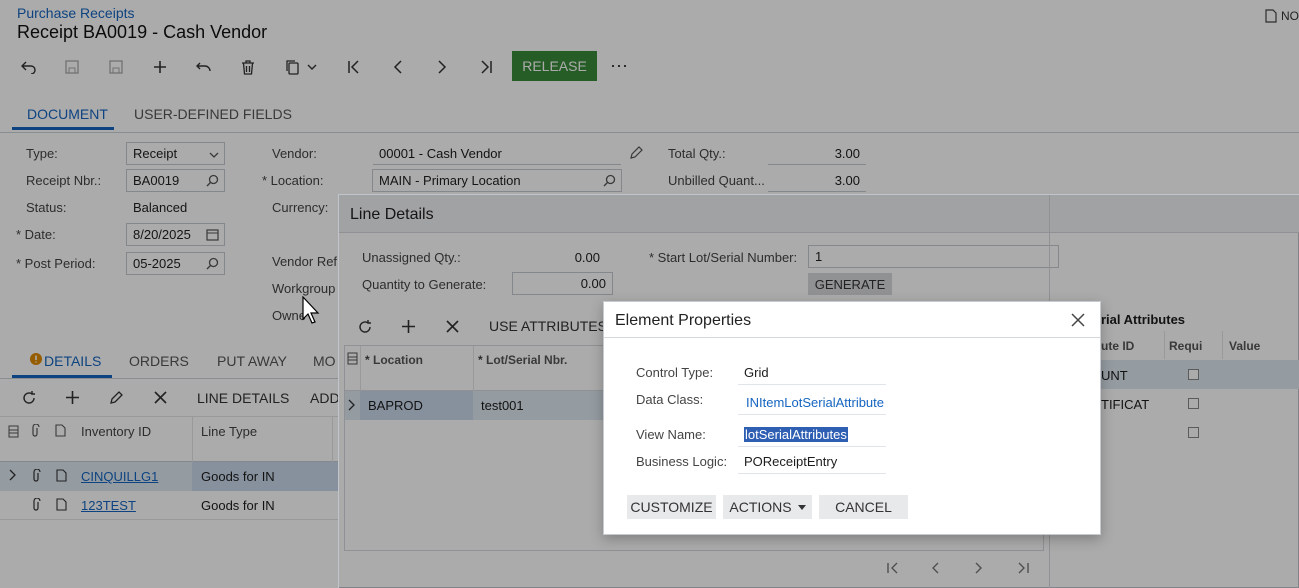 The height and width of the screenshot is (588, 1299). I want to click on view-name-label: View Name:, so click(671, 434).